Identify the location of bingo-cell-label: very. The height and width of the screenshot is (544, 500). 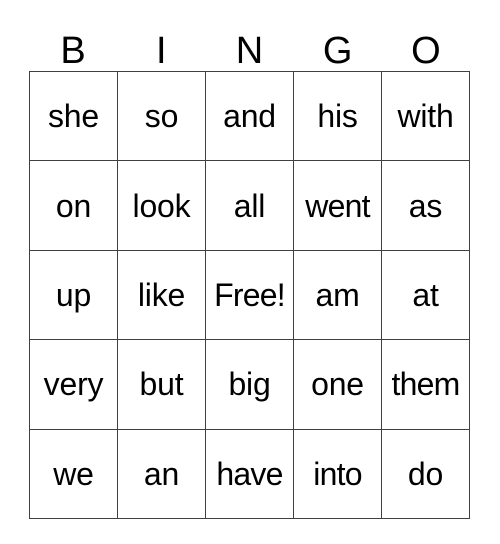
(73, 384).